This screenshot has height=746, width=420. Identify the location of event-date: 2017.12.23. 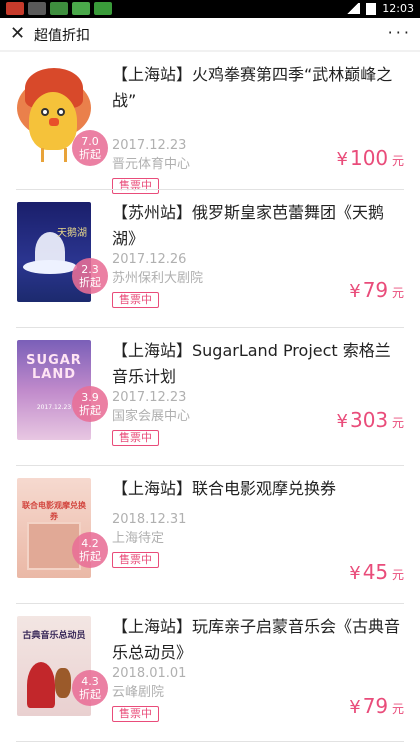
(149, 397).